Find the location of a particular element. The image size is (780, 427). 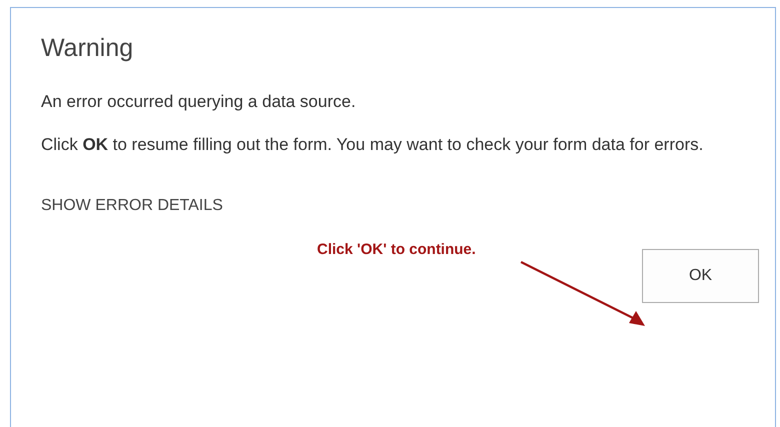

ok-button: OK is located at coordinates (700, 276).